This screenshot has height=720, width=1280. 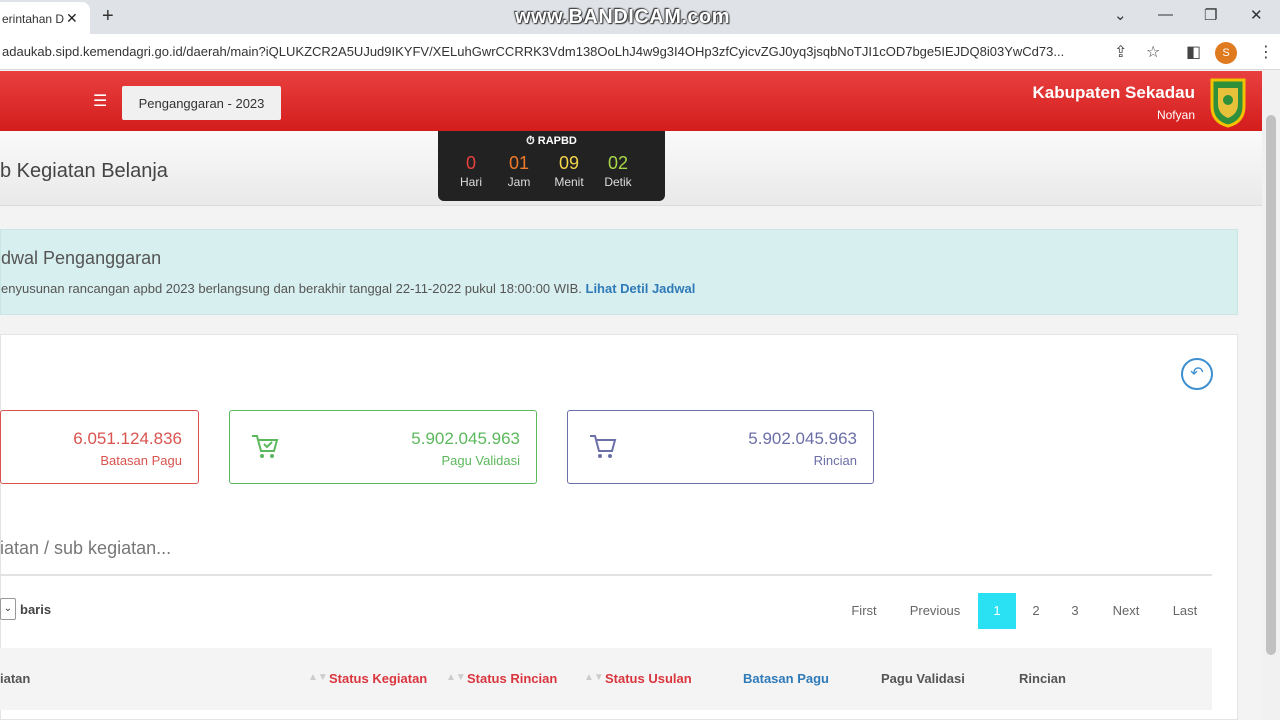 I want to click on countdown-hours: 01 Jam, so click(x=519, y=171).